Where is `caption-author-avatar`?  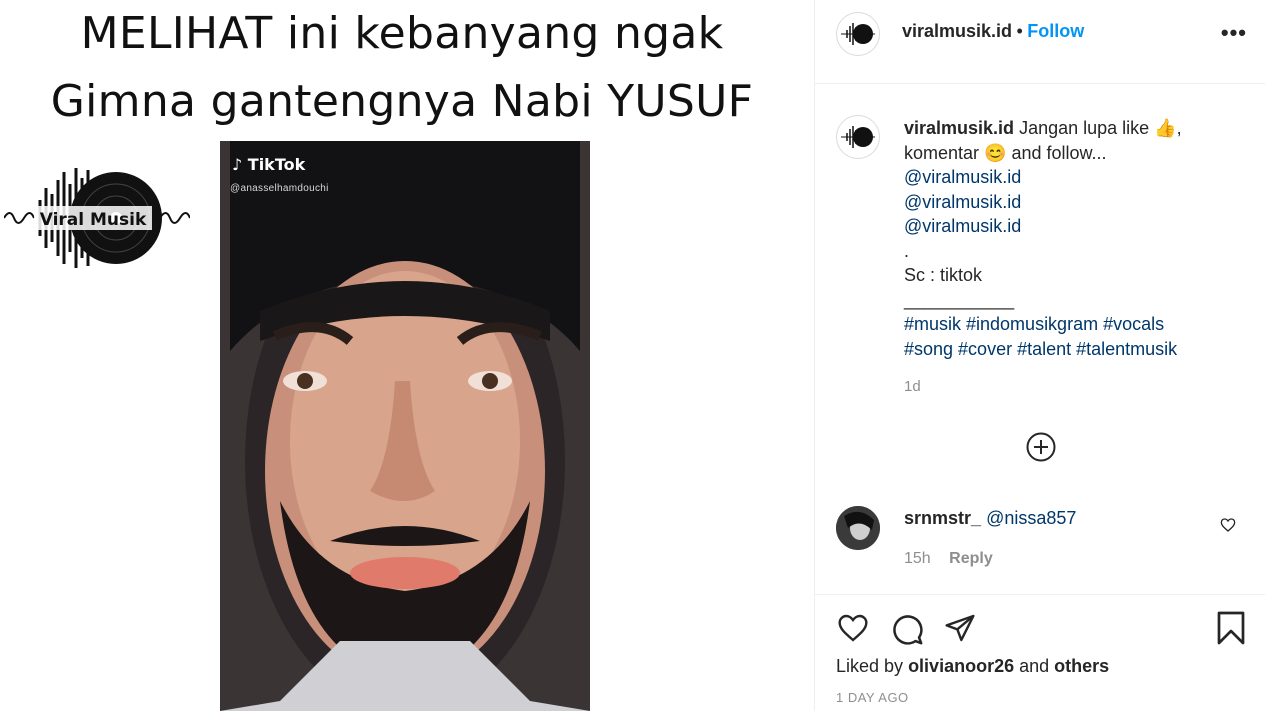
caption-author-avatar is located at coordinates (858, 137).